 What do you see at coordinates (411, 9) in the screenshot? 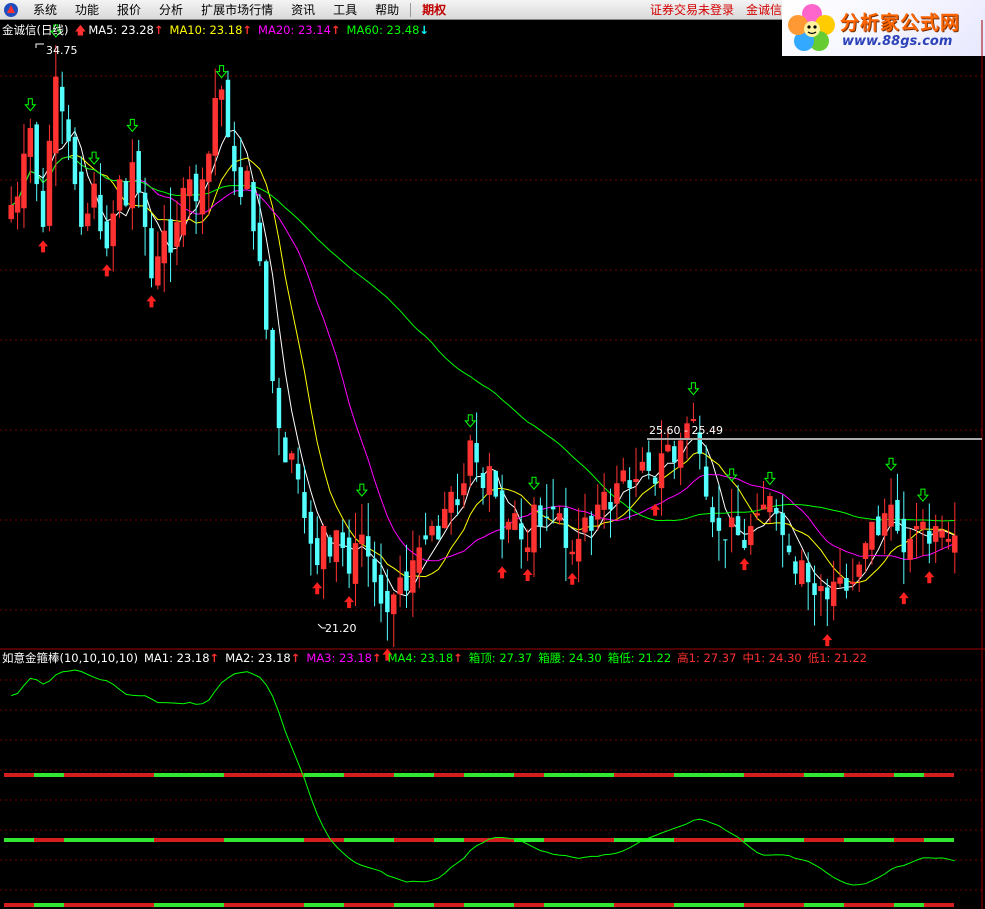
I see `menu-separator` at bounding box center [411, 9].